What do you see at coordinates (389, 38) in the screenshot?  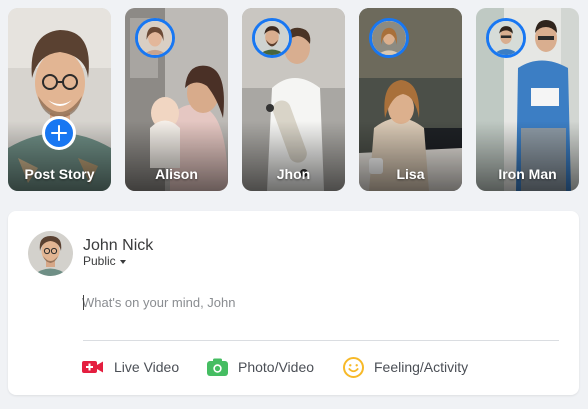 I see `story-avatar-lisa` at bounding box center [389, 38].